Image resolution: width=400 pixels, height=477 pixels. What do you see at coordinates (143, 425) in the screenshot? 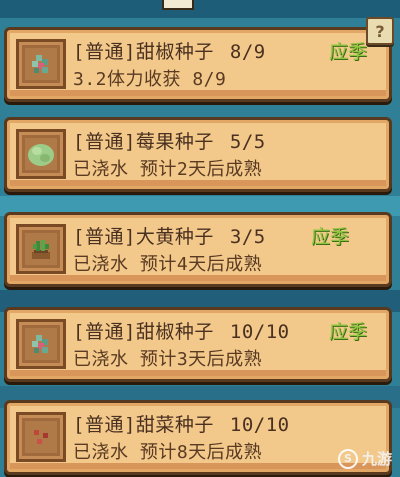
I see `seed-name: [普通]甜菜种子` at bounding box center [143, 425].